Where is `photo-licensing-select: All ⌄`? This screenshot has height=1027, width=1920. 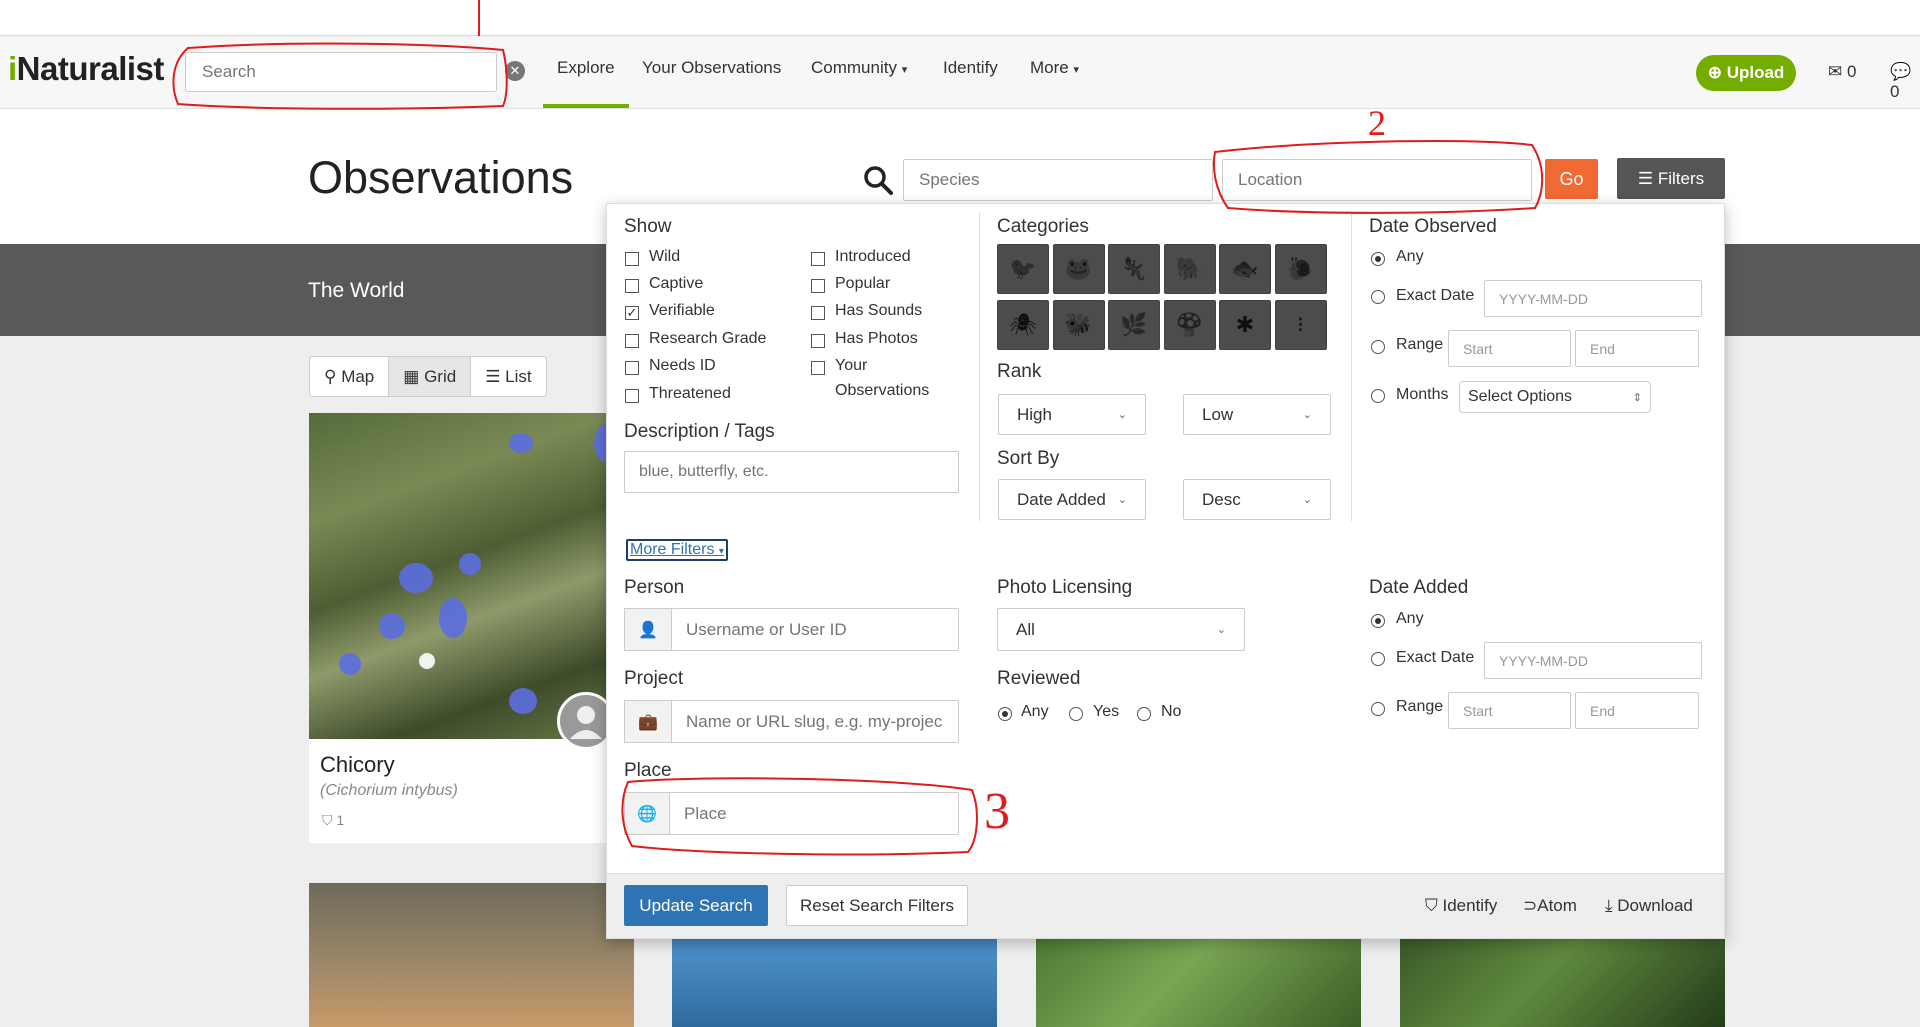
photo-licensing-select: All ⌄ is located at coordinates (1121, 629).